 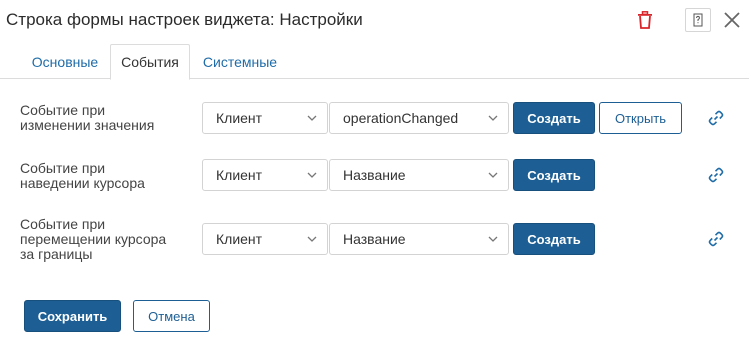 I want to click on help-icon, so click(x=698, y=20).